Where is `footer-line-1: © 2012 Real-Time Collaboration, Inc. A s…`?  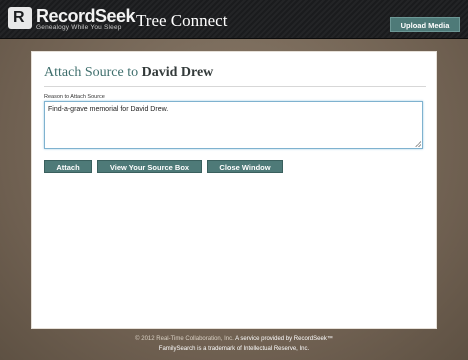
footer-line-1: © 2012 Real-Time Collaboration, Inc. A s… is located at coordinates (234, 339).